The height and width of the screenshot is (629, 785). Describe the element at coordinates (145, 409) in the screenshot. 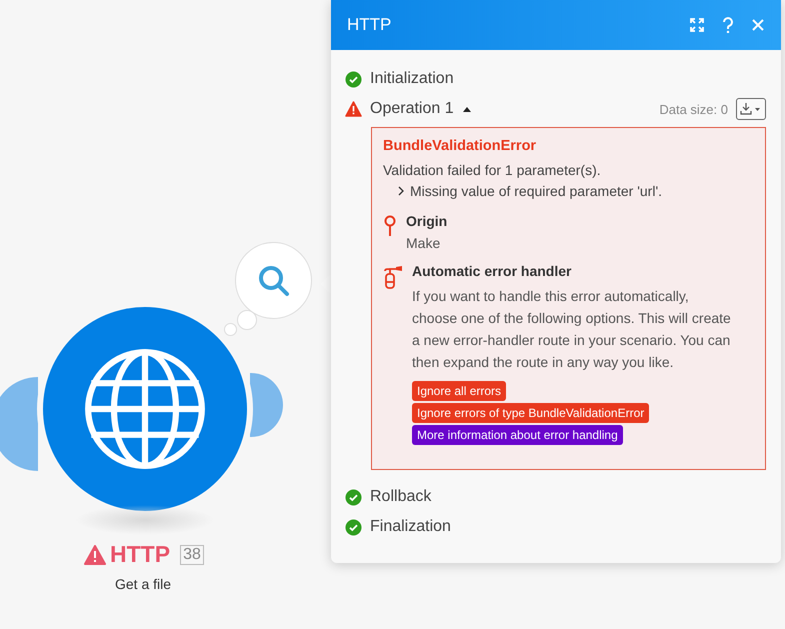

I see `globe-icon` at that location.